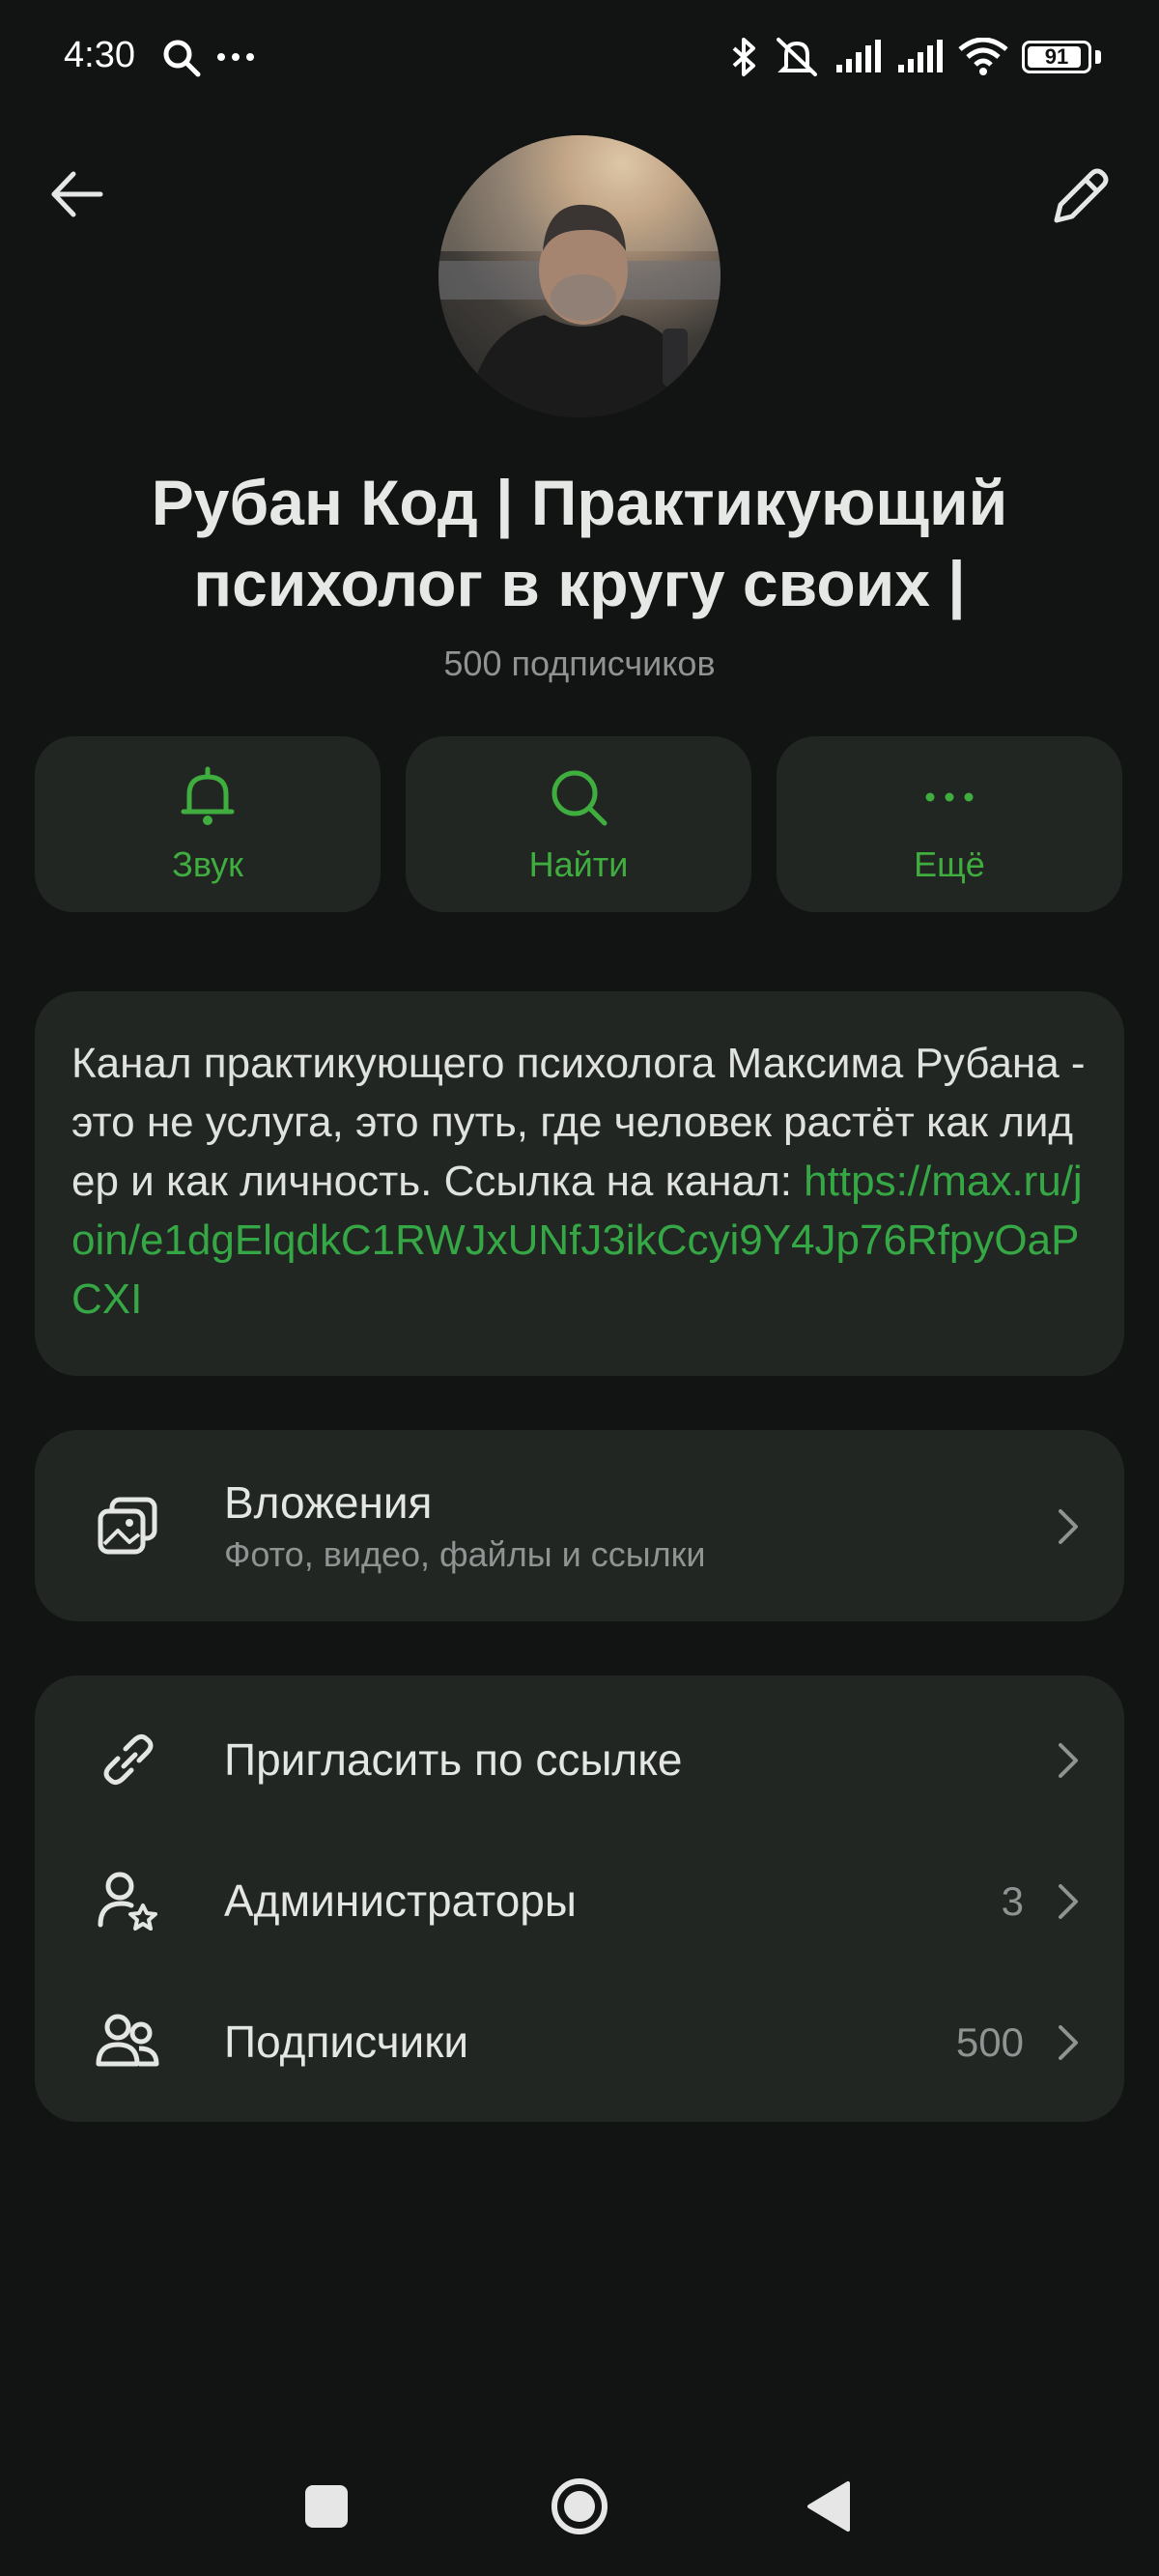  I want to click on nav-back-button, so click(830, 2506).